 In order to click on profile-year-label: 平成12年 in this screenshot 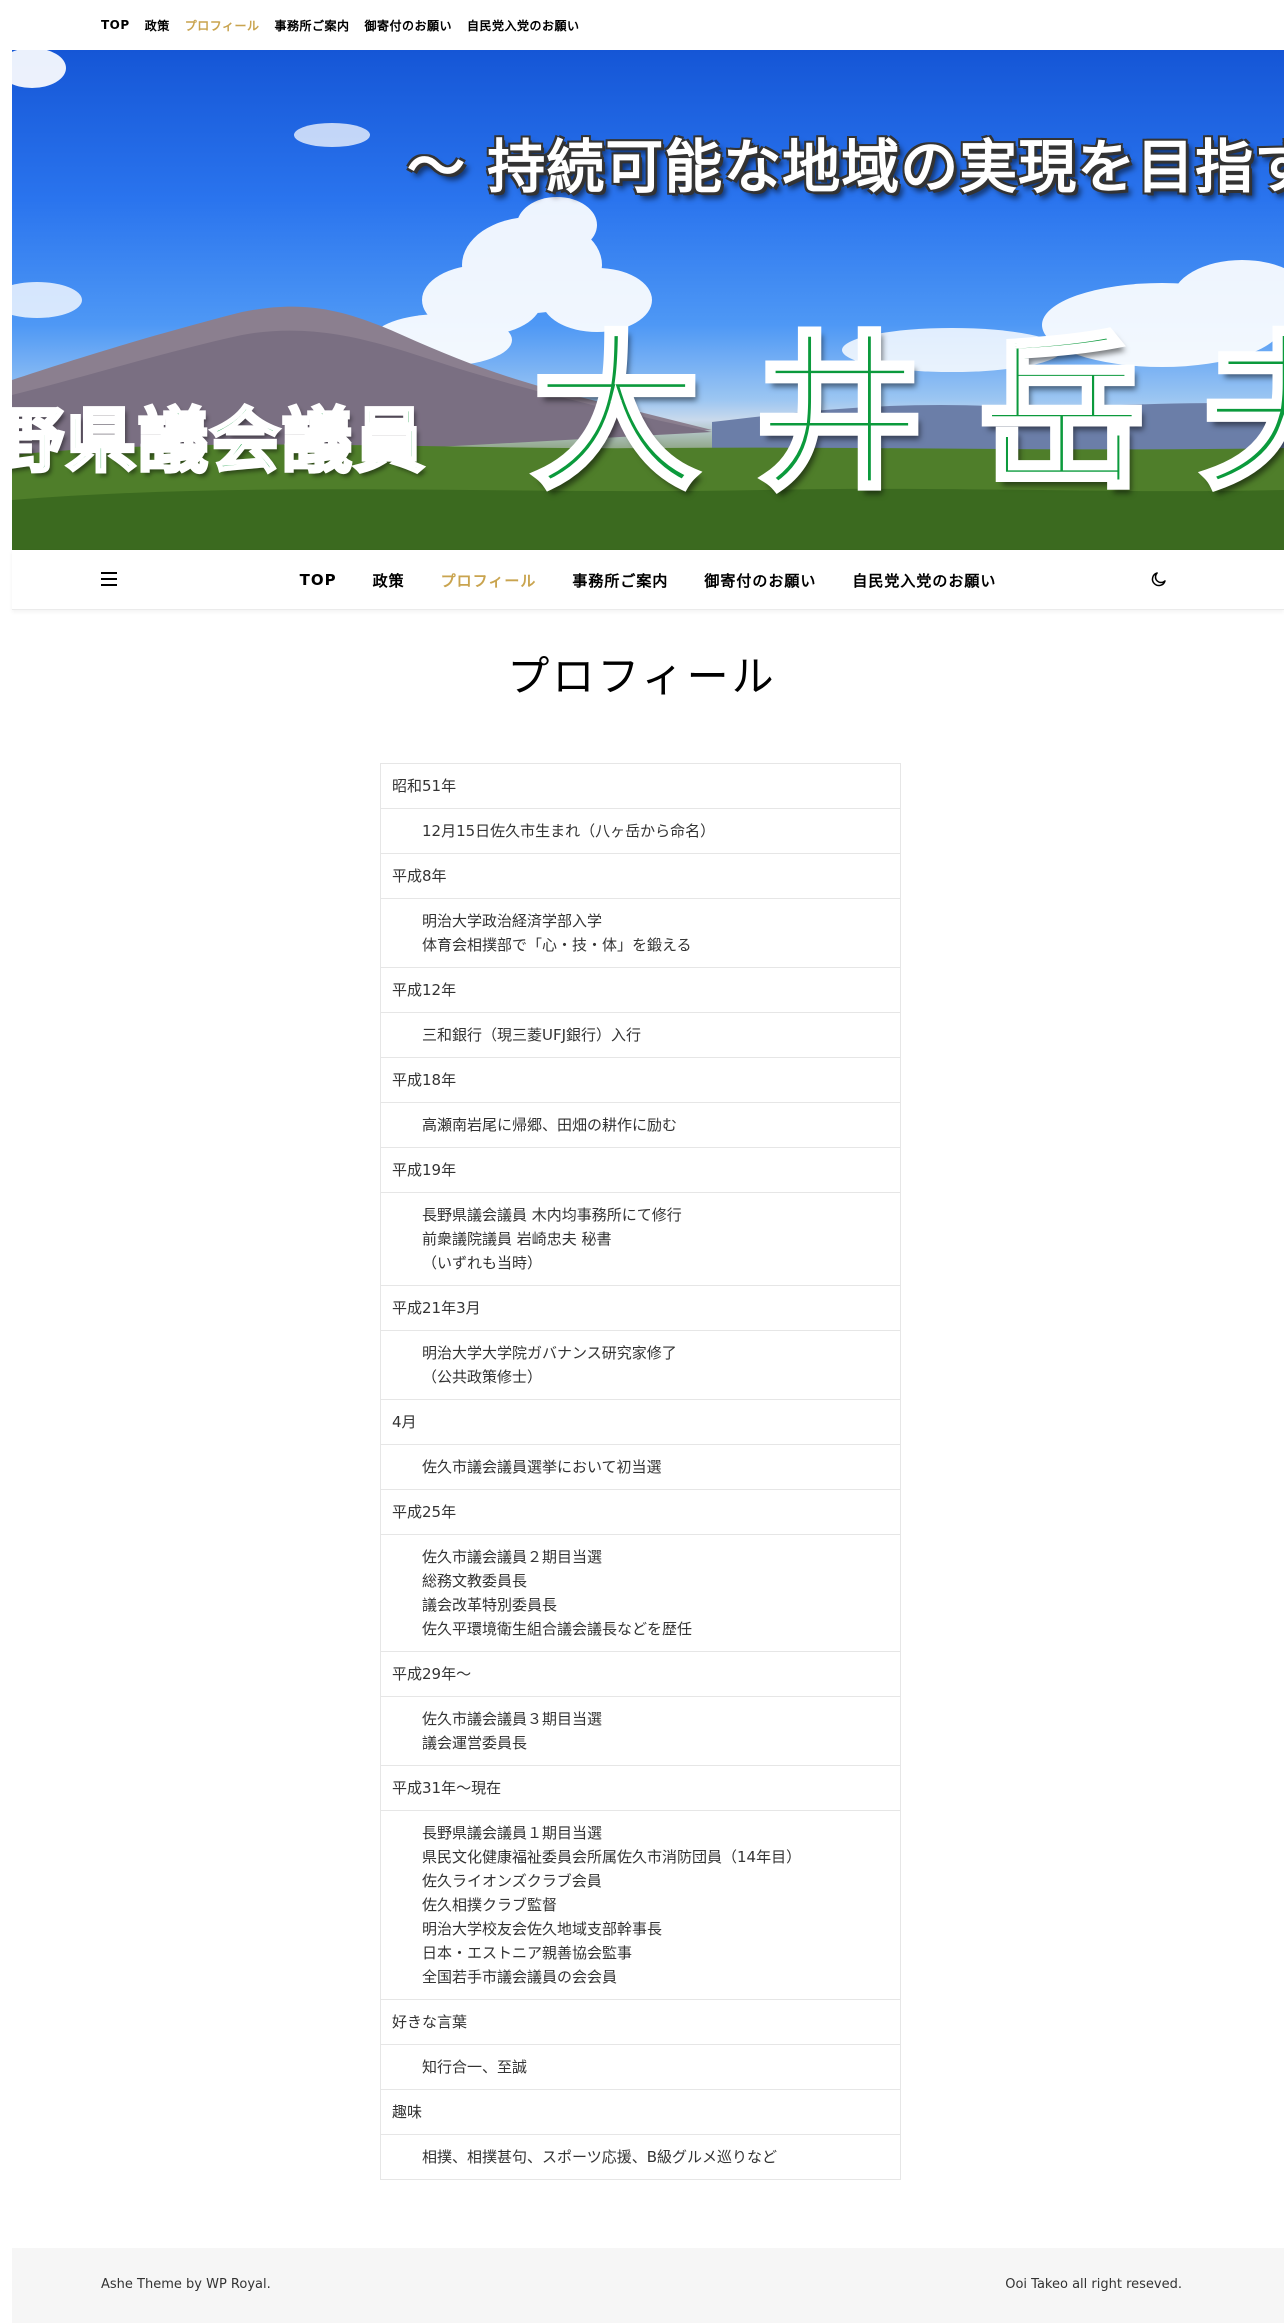, I will do `click(640, 990)`.